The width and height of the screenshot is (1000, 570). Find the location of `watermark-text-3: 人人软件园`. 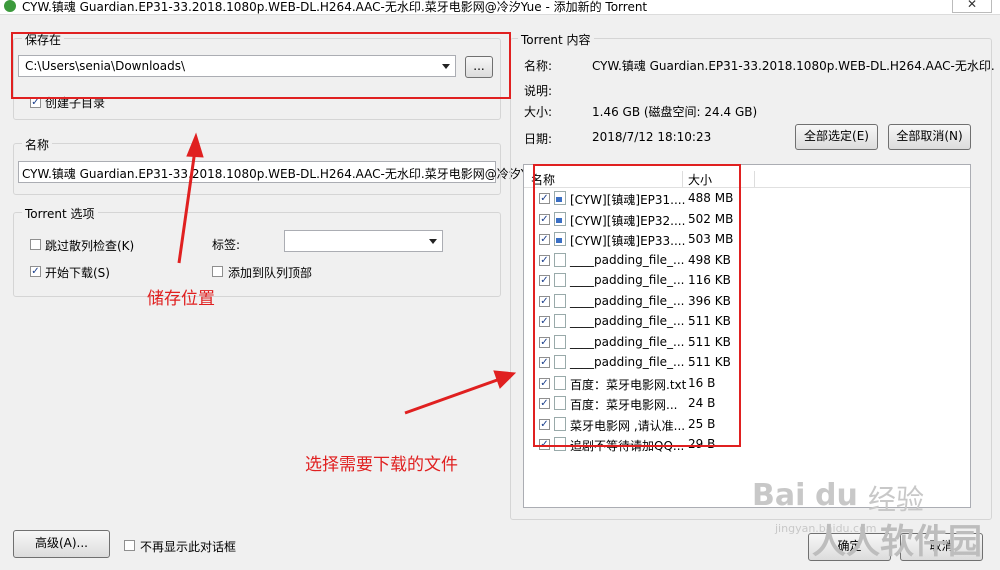

watermark-text-3: 人人软件园 is located at coordinates (897, 542).